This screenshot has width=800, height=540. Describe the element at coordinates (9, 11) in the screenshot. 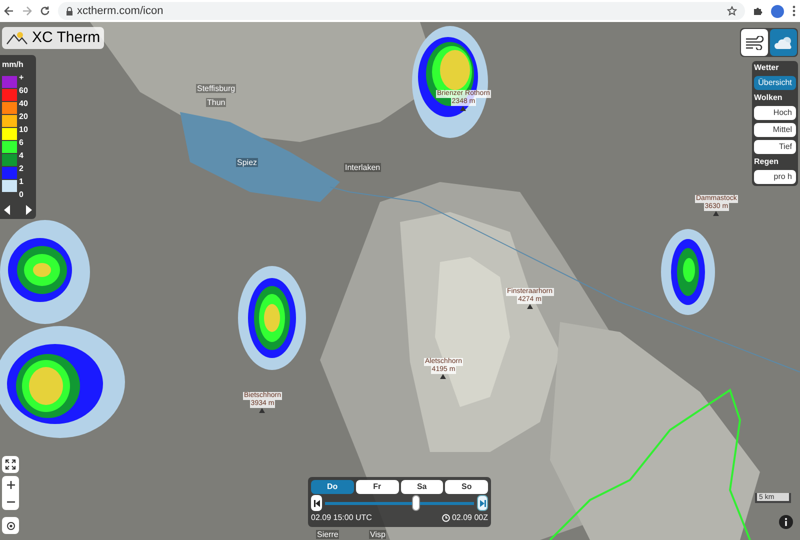

I see `back-icon` at that location.